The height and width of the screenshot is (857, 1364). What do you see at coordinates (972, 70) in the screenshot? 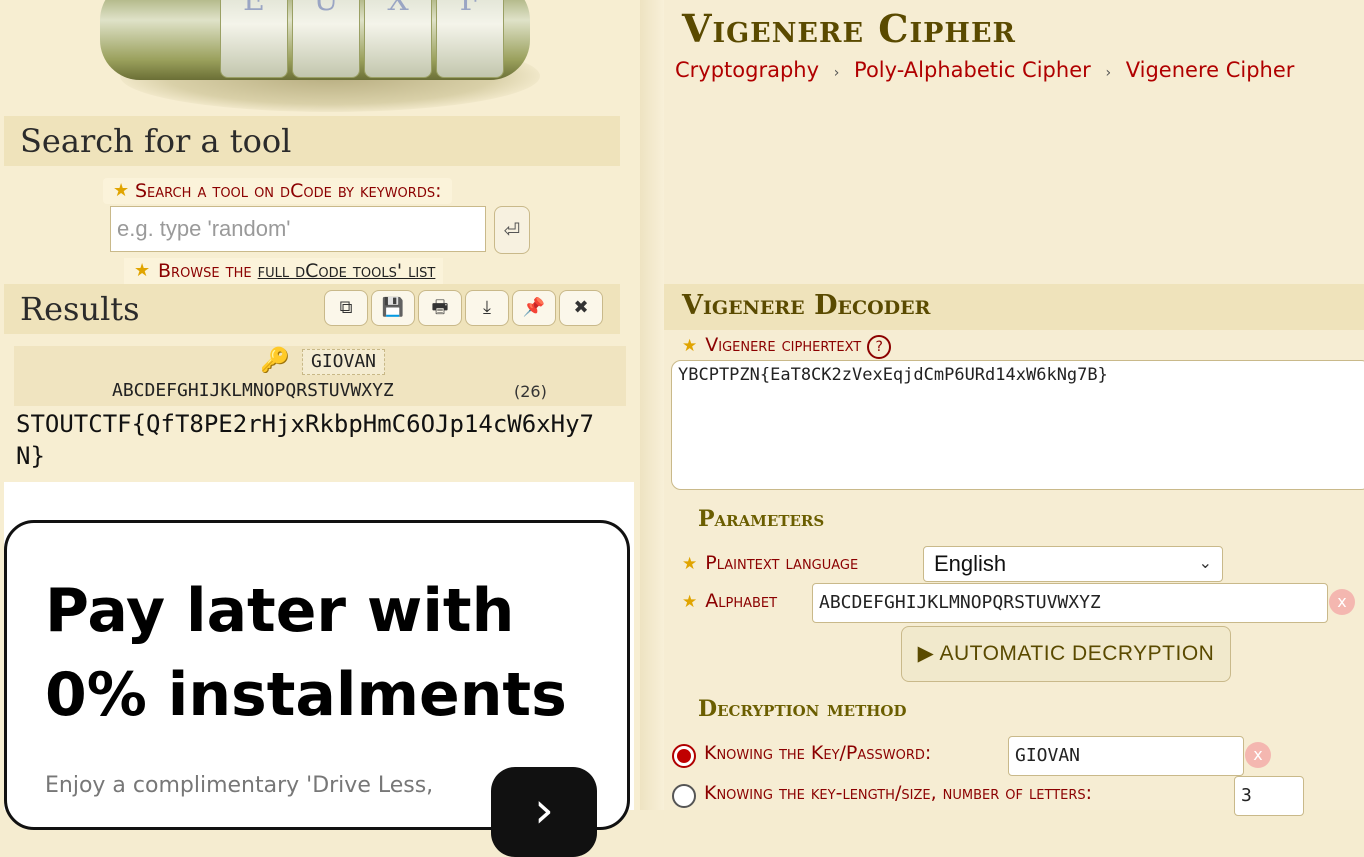
I see `breadcrumb-poly-alphabetic: Poly-Alphabetic Cipher` at bounding box center [972, 70].